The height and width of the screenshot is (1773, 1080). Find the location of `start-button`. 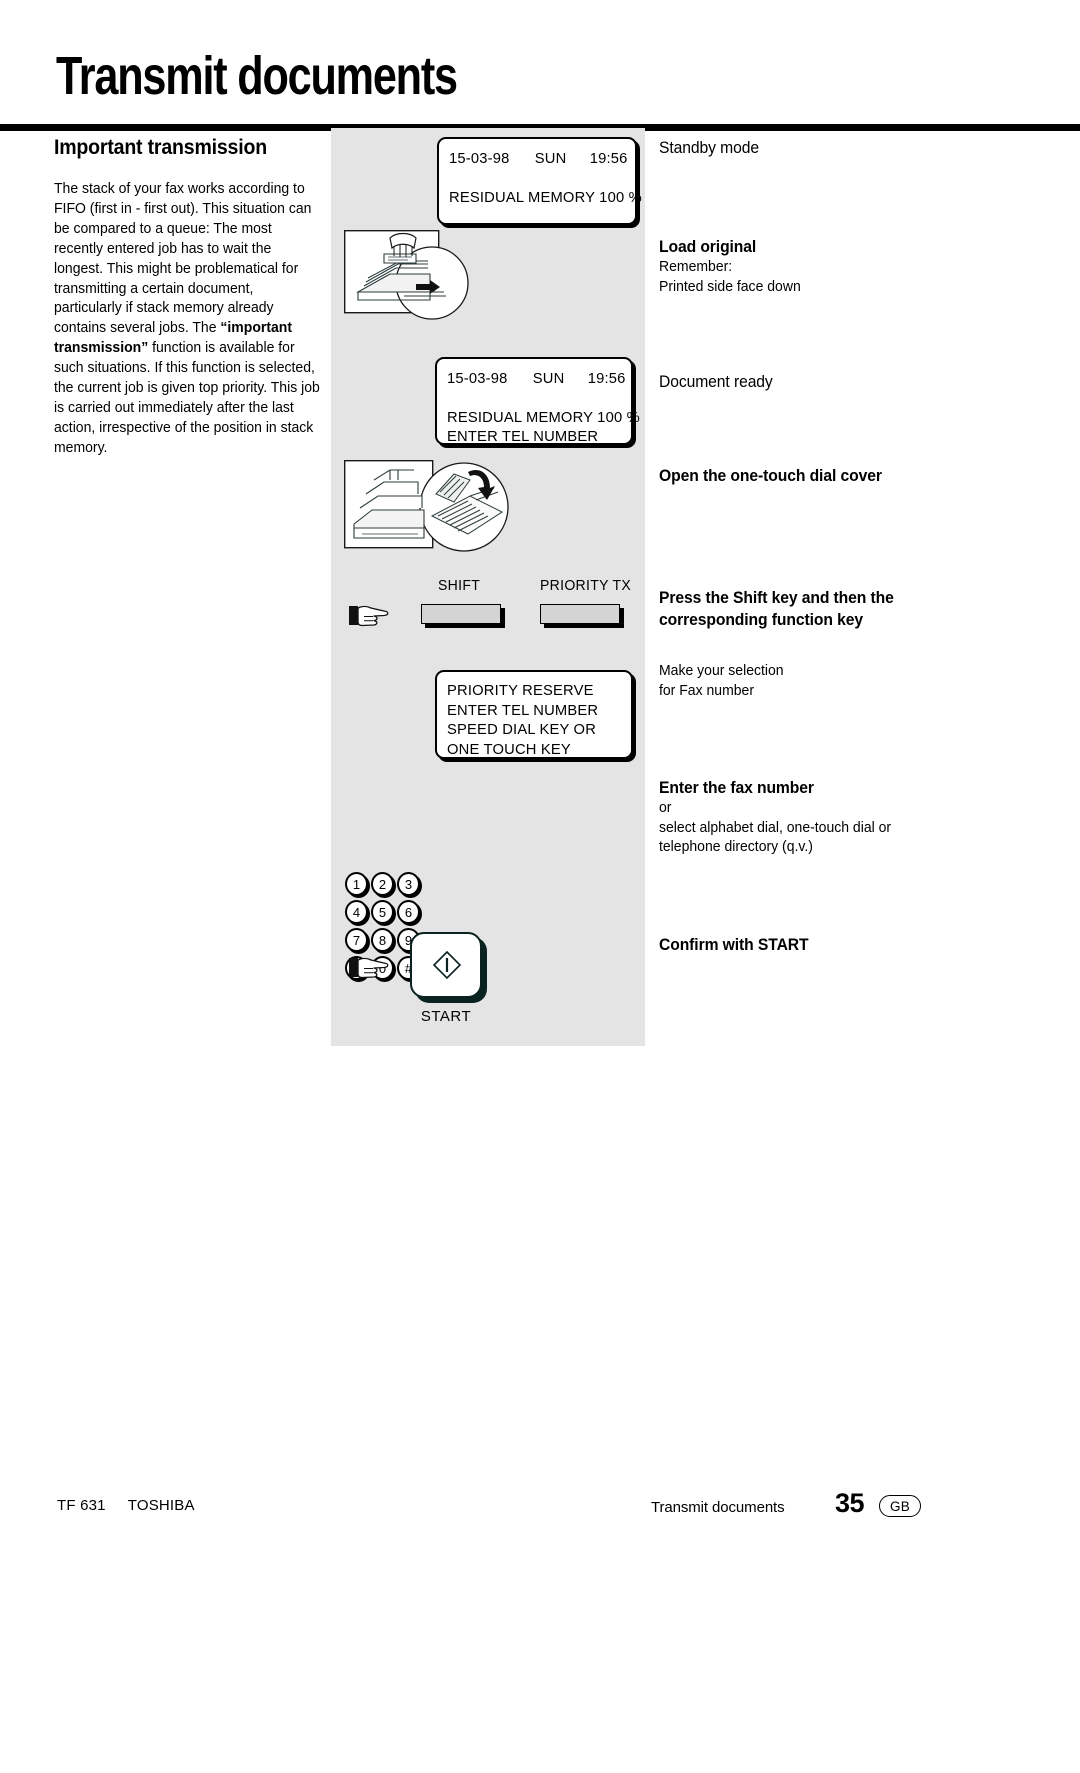

start-button is located at coordinates (446, 965).